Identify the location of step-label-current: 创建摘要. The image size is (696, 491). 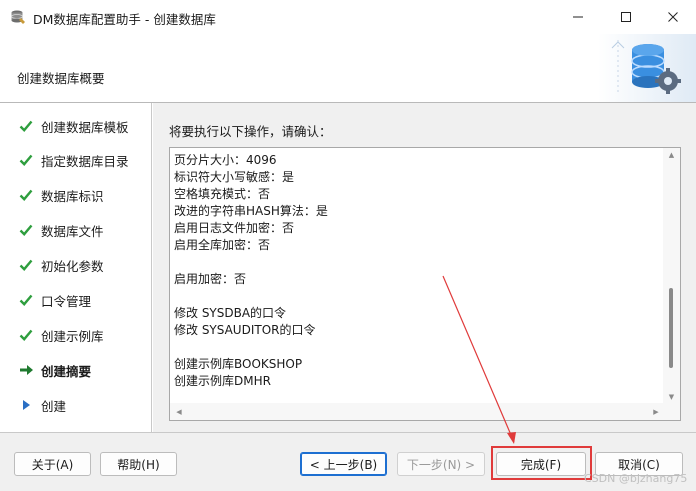
(66, 371).